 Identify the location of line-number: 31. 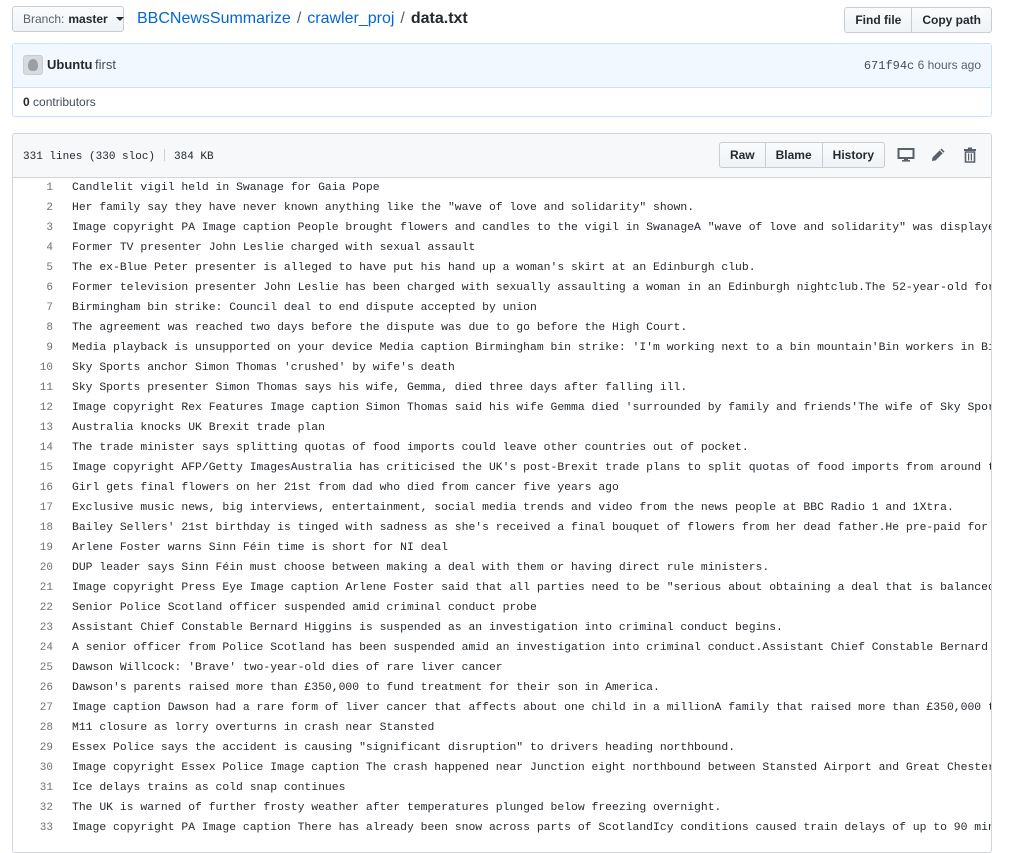
(42, 788).